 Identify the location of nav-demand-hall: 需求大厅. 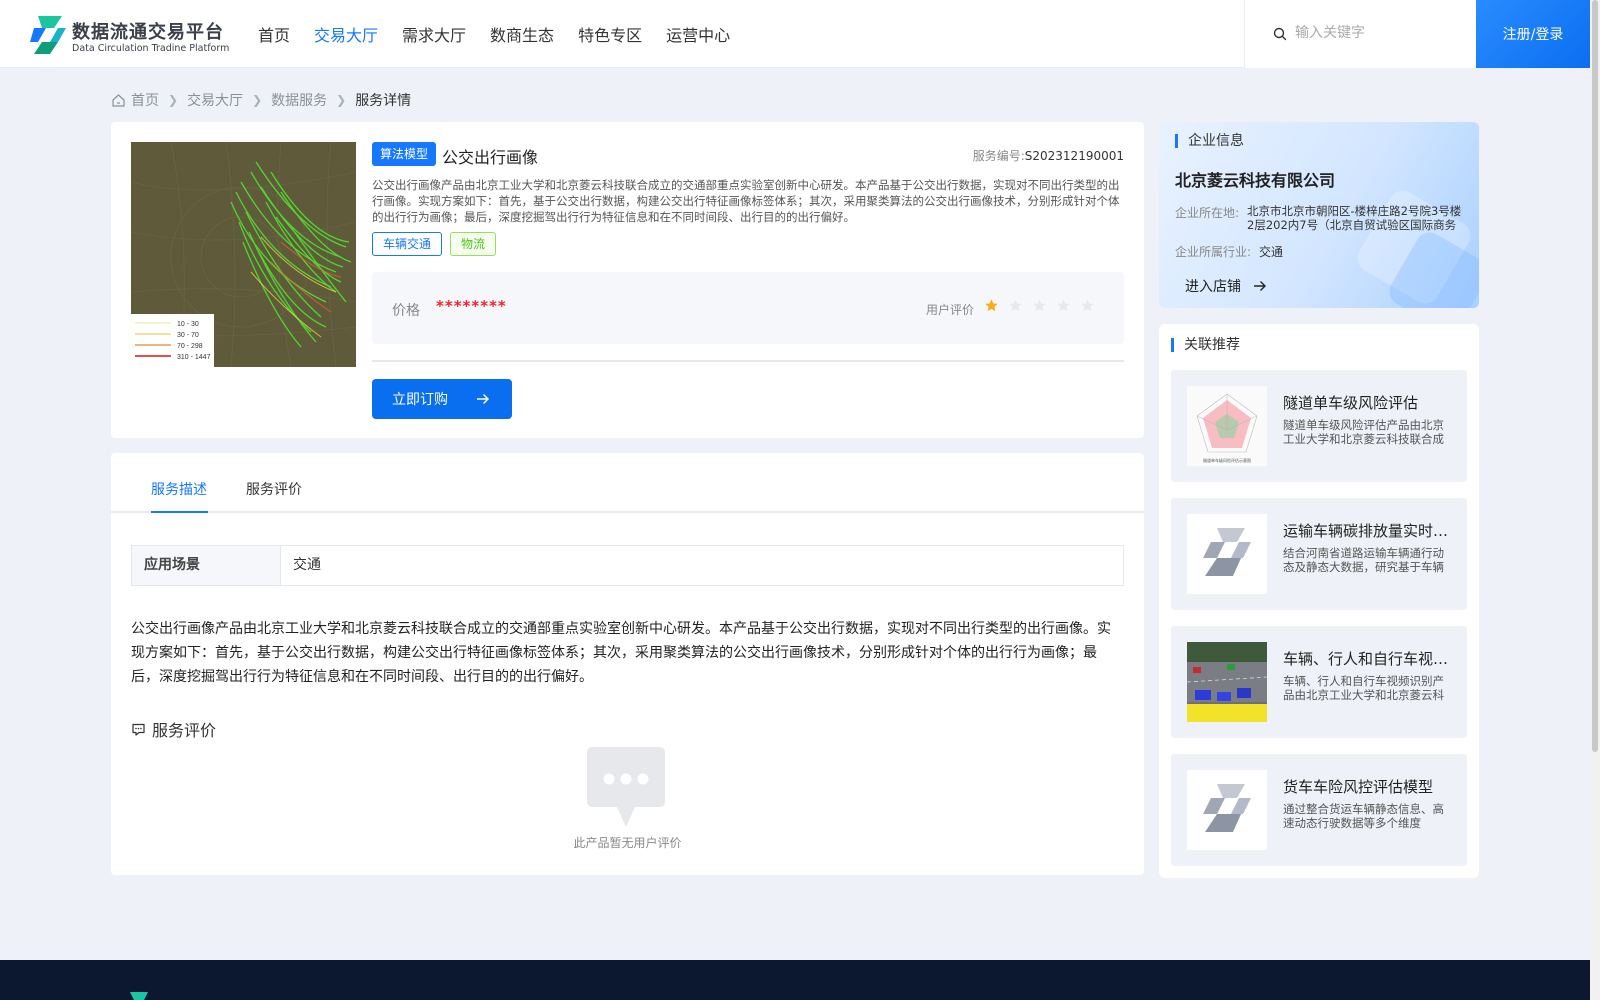
(434, 34).